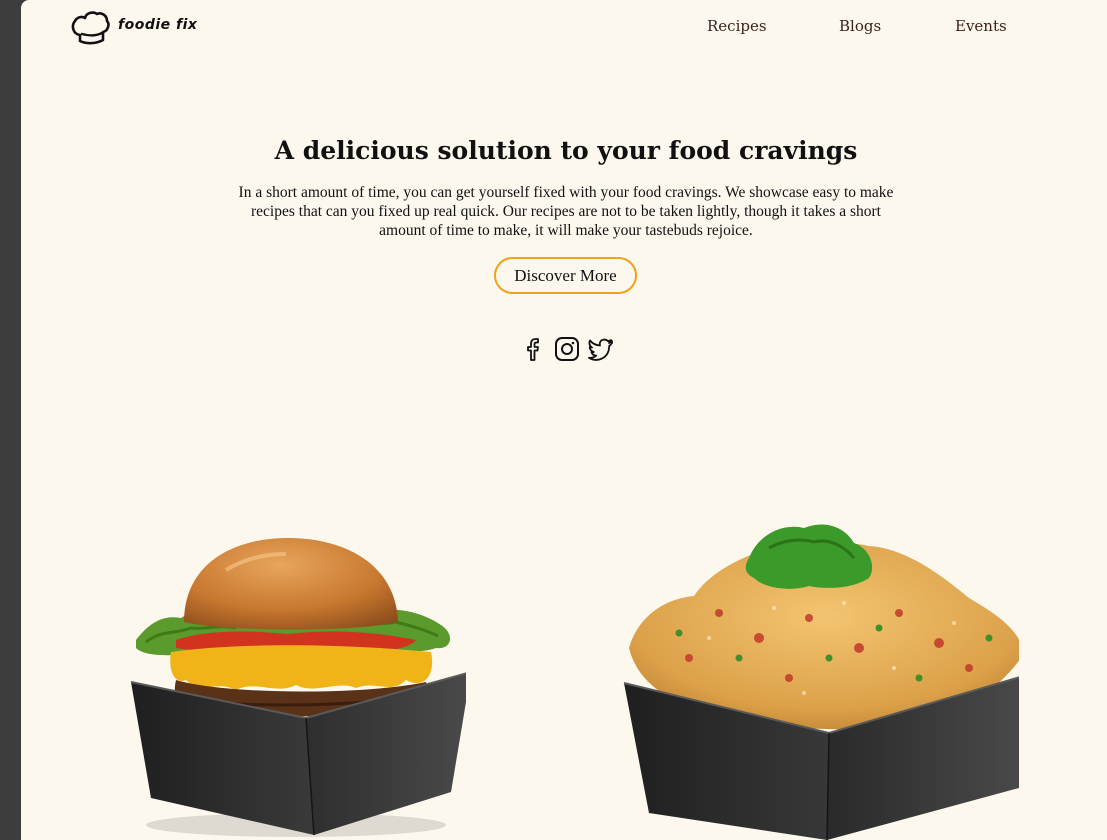  What do you see at coordinates (533, 349) in the screenshot?
I see `facebook-icon` at bounding box center [533, 349].